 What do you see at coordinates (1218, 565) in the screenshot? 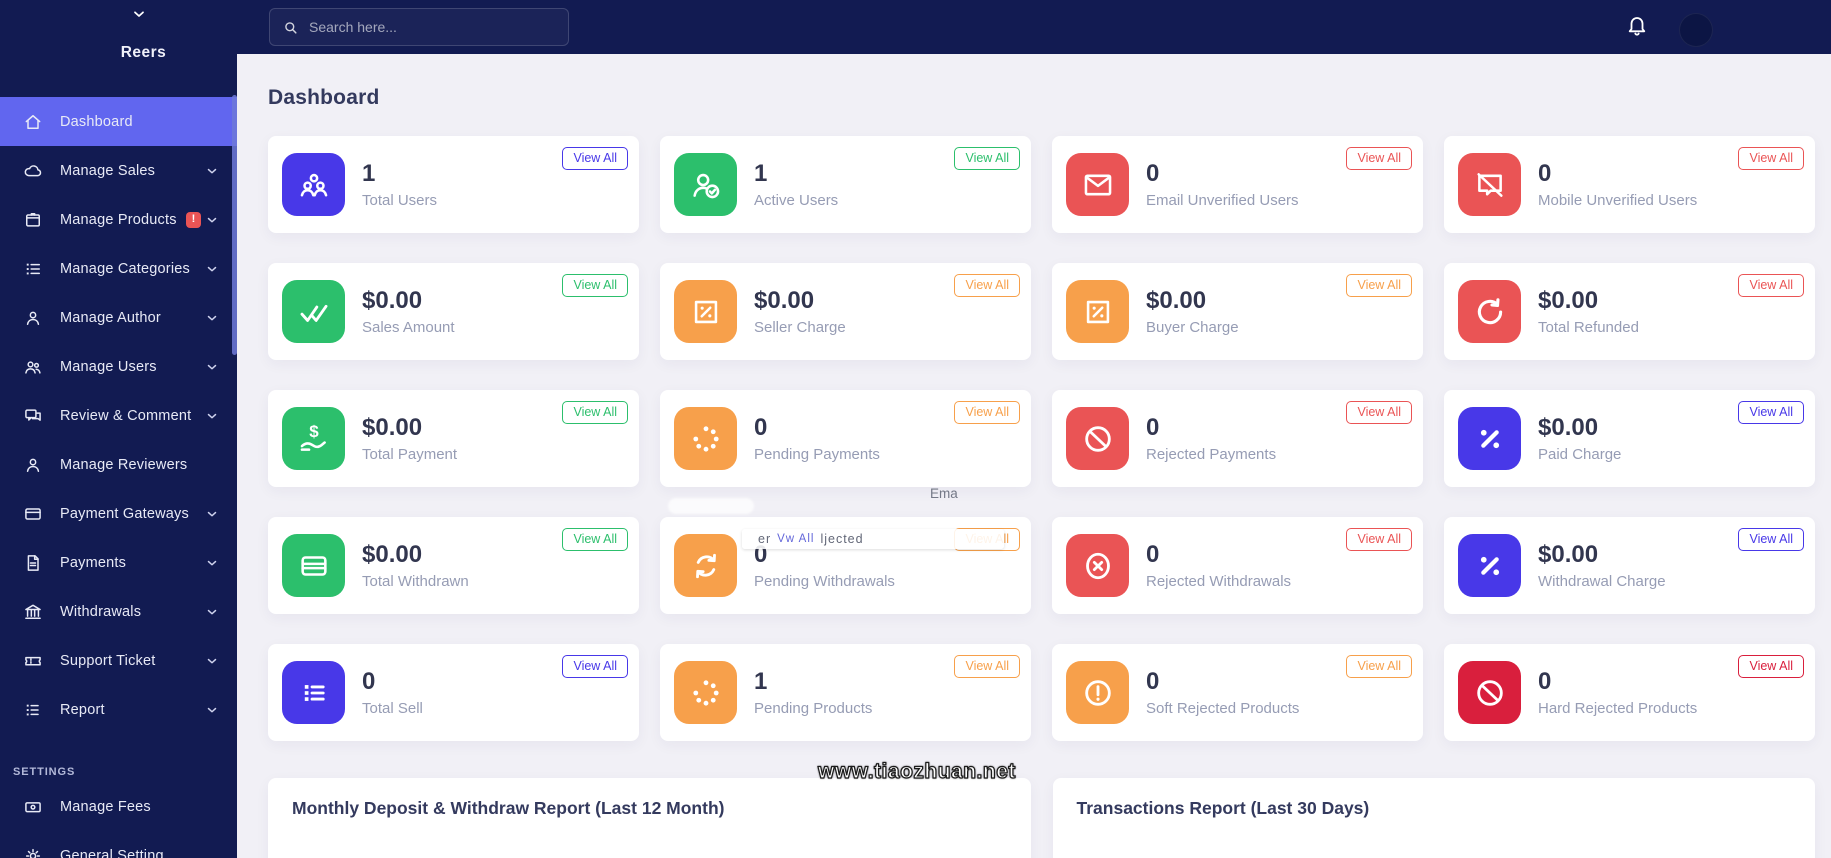
I see `stat-card-body: 0 Rejected Withdrawals` at bounding box center [1218, 565].